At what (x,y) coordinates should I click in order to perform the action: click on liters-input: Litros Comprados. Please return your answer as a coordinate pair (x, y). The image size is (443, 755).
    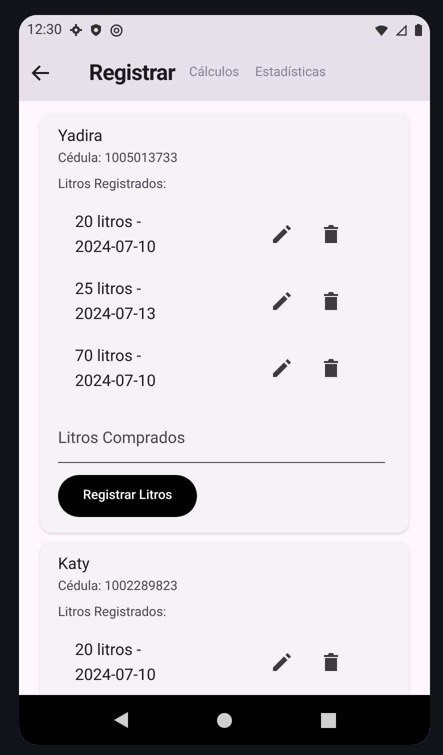
    Looking at the image, I should click on (221, 438).